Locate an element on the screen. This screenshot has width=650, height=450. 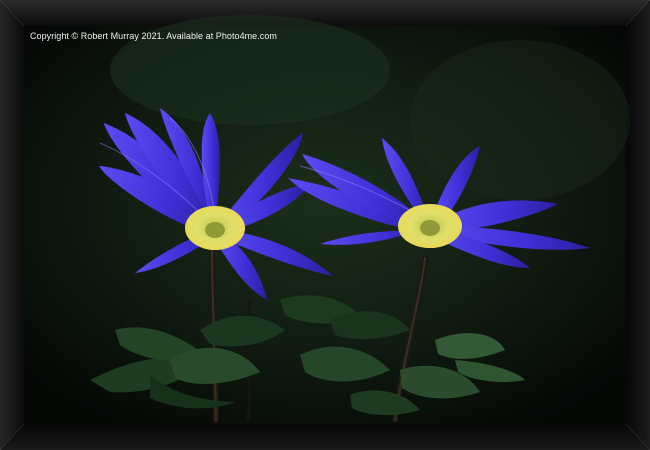
frame-bottom is located at coordinates (325, 437).